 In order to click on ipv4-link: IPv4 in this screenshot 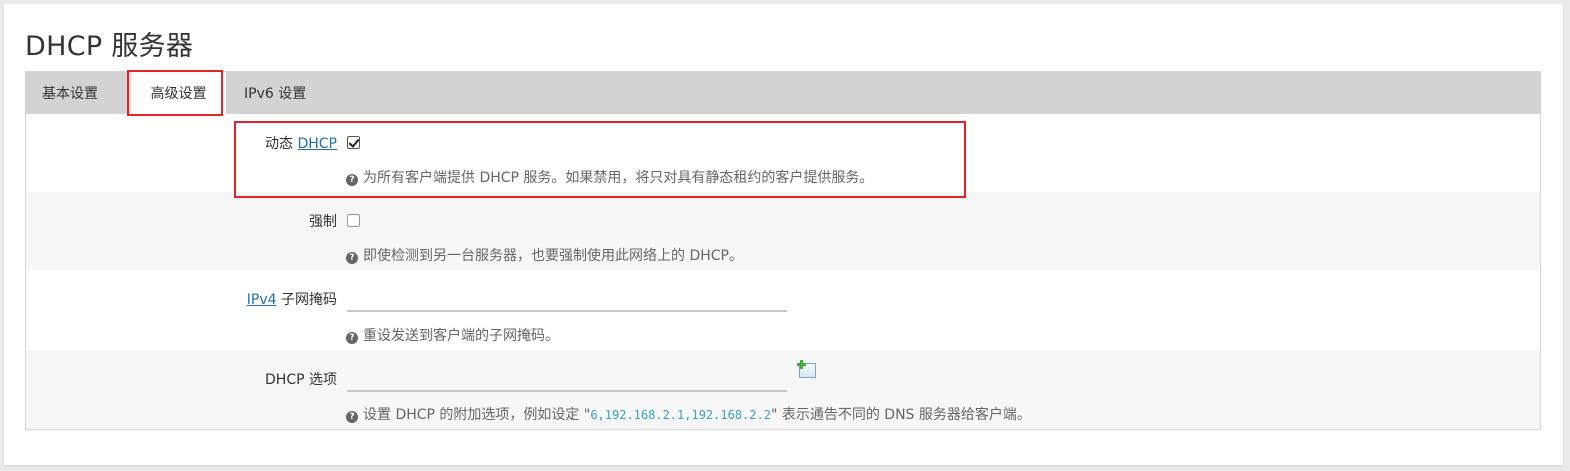, I will do `click(262, 300)`.